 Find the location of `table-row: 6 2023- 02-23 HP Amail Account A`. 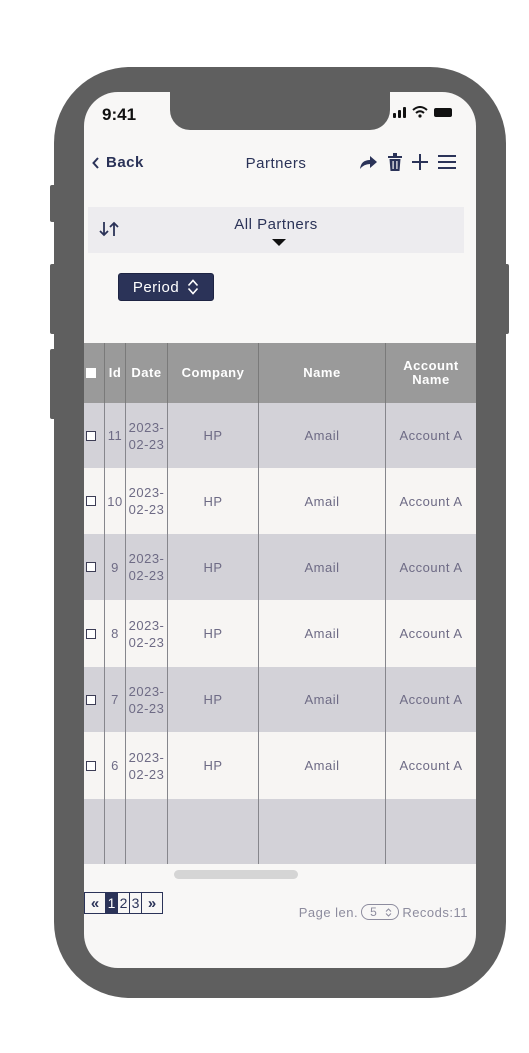

table-row: 6 2023- 02-23 HP Amail Account A is located at coordinates (280, 765).